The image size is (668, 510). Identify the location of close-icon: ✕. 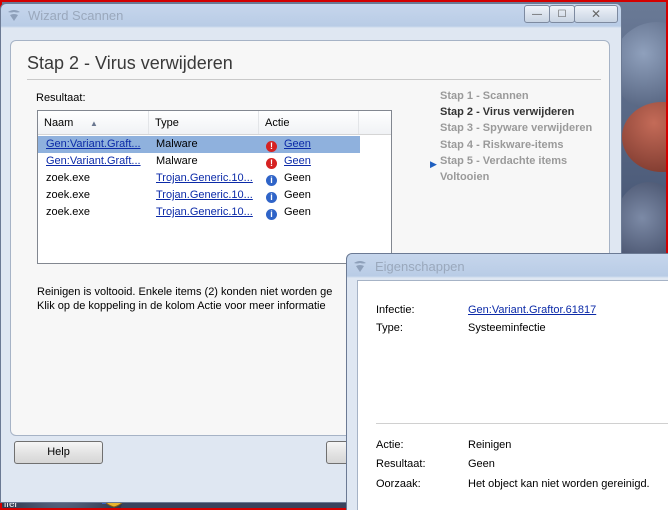
(596, 14).